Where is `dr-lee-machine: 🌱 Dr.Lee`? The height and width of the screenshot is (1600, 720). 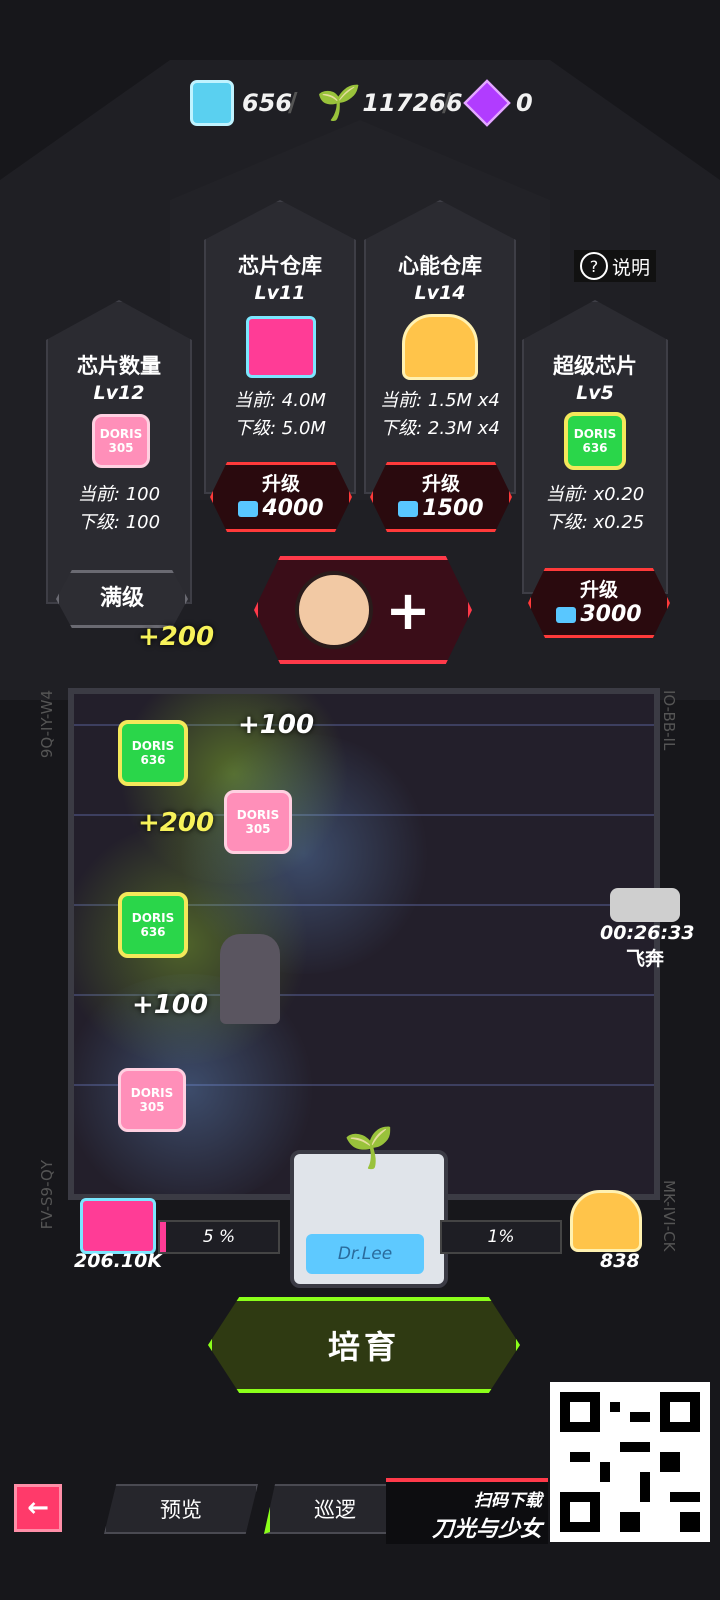
dr-lee-machine: 🌱 Dr.Lee is located at coordinates (369, 1206).